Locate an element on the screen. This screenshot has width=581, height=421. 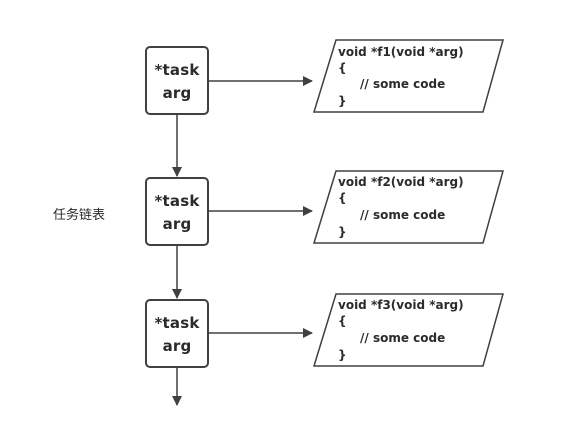
function-comment-1: // some code is located at coordinates (402, 84).